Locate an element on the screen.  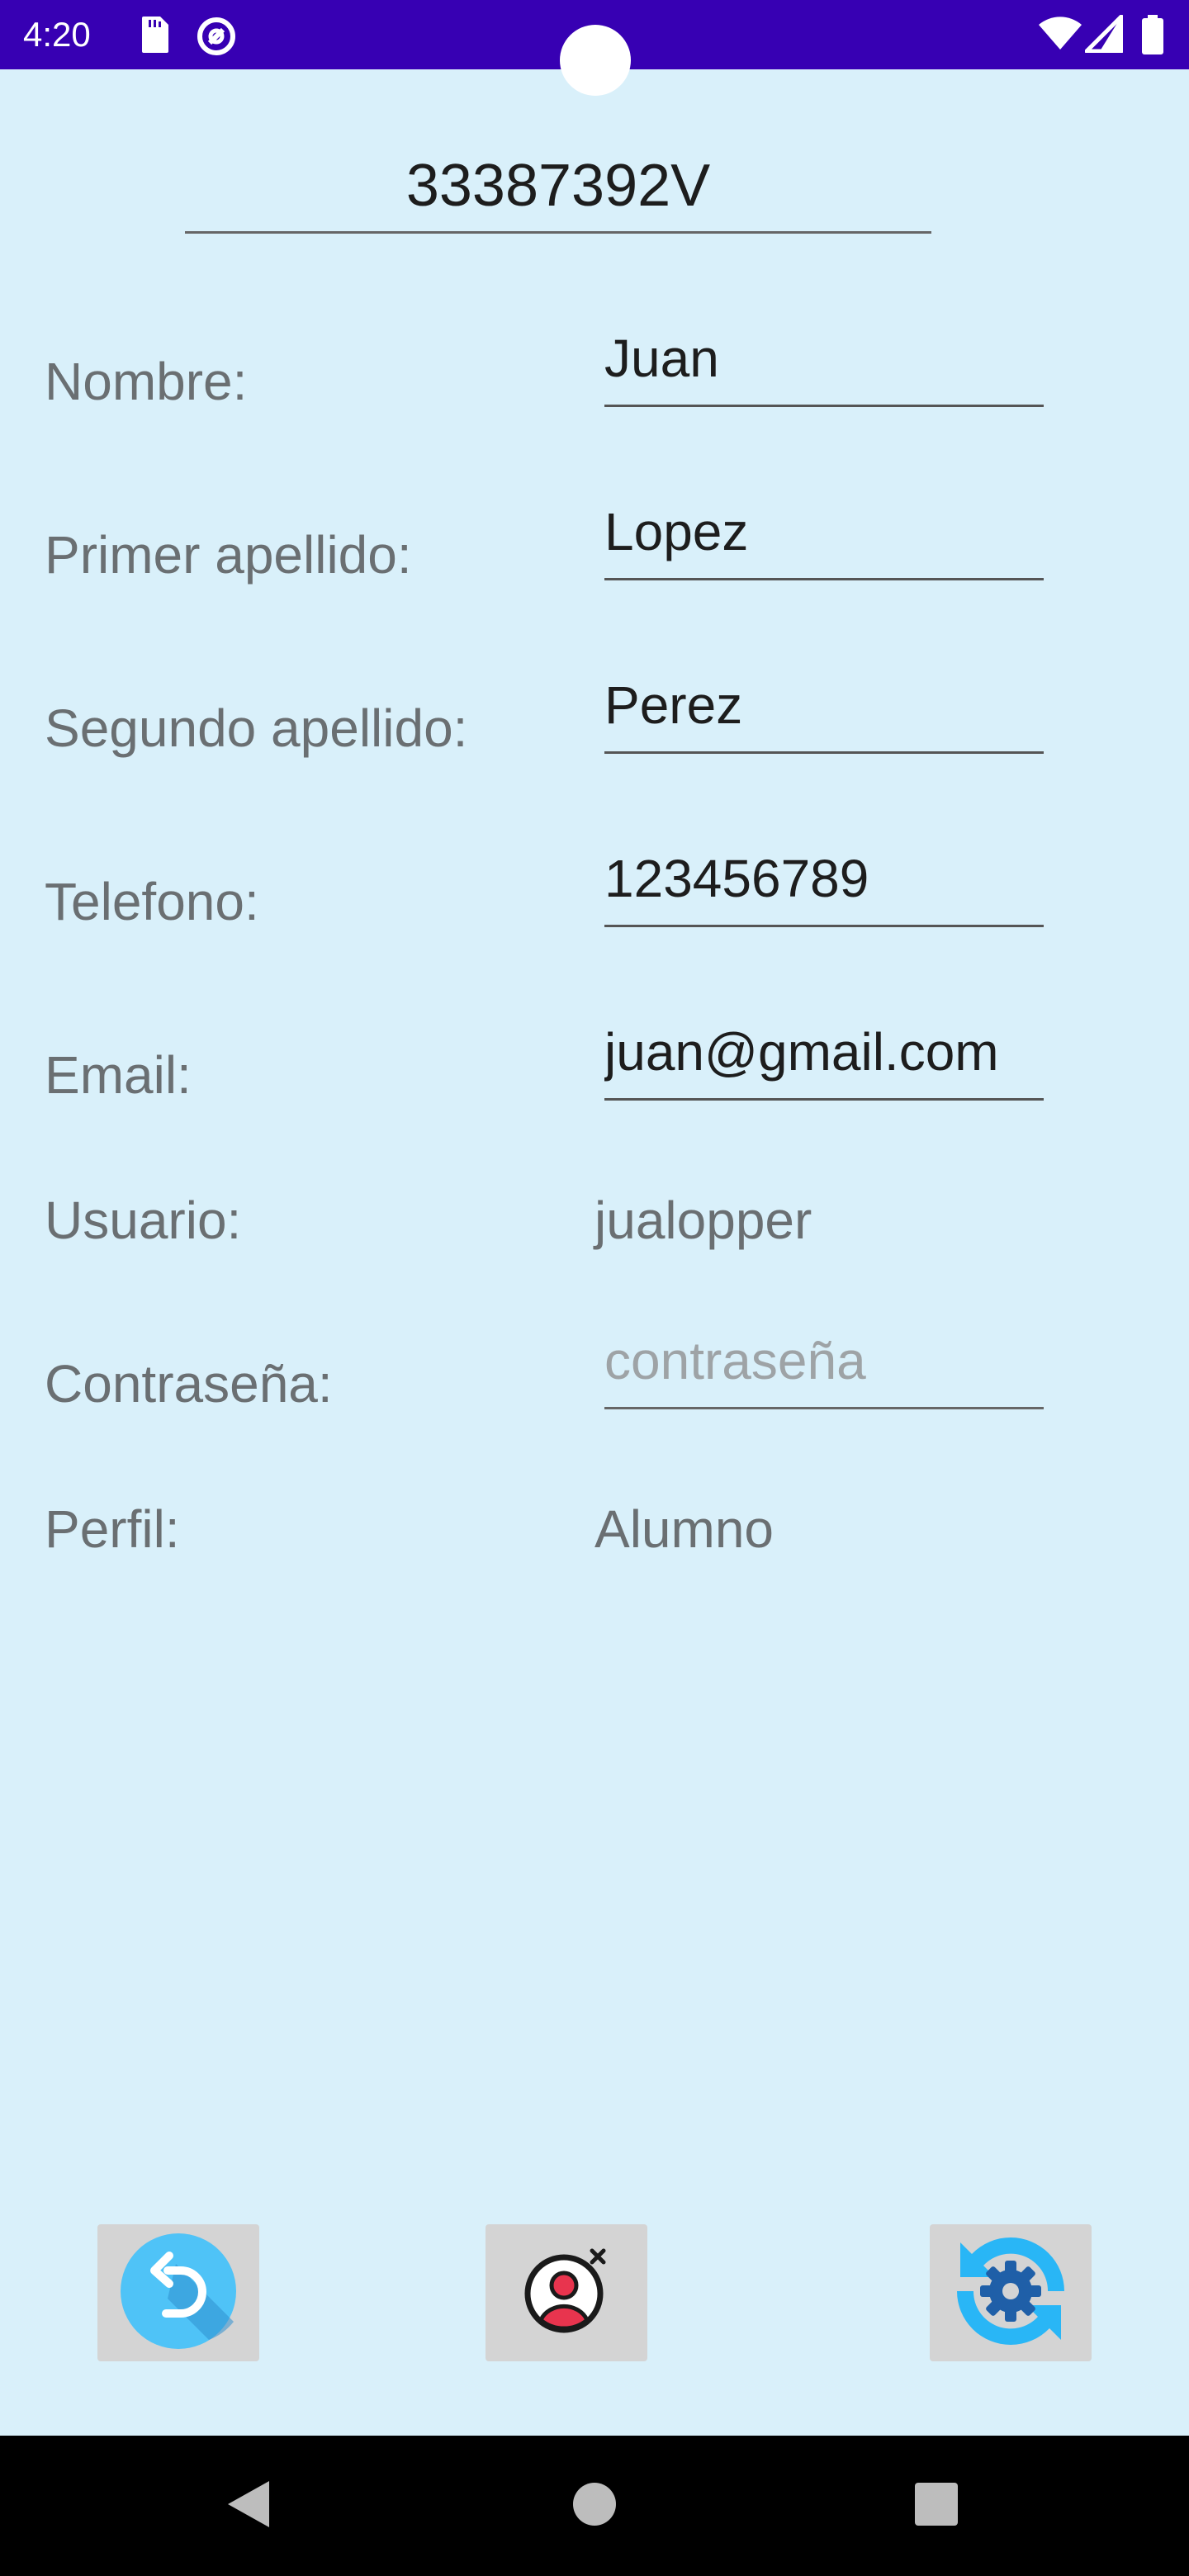
recents-square-icon is located at coordinates (936, 2506).